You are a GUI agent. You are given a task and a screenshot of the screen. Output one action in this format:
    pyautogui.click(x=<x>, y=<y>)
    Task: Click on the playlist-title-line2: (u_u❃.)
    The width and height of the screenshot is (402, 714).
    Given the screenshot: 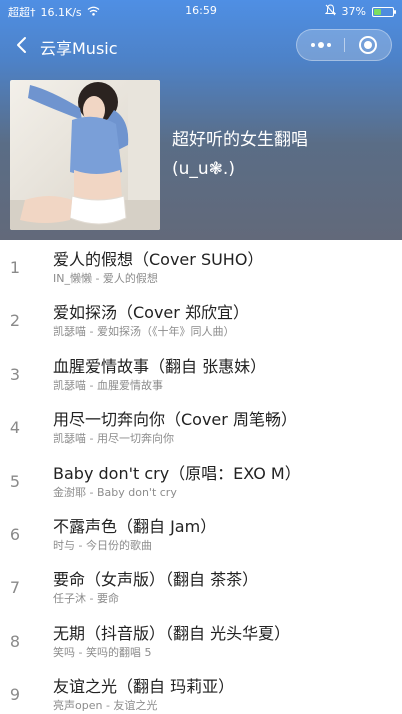 What is the action you would take?
    pyautogui.click(x=203, y=169)
    